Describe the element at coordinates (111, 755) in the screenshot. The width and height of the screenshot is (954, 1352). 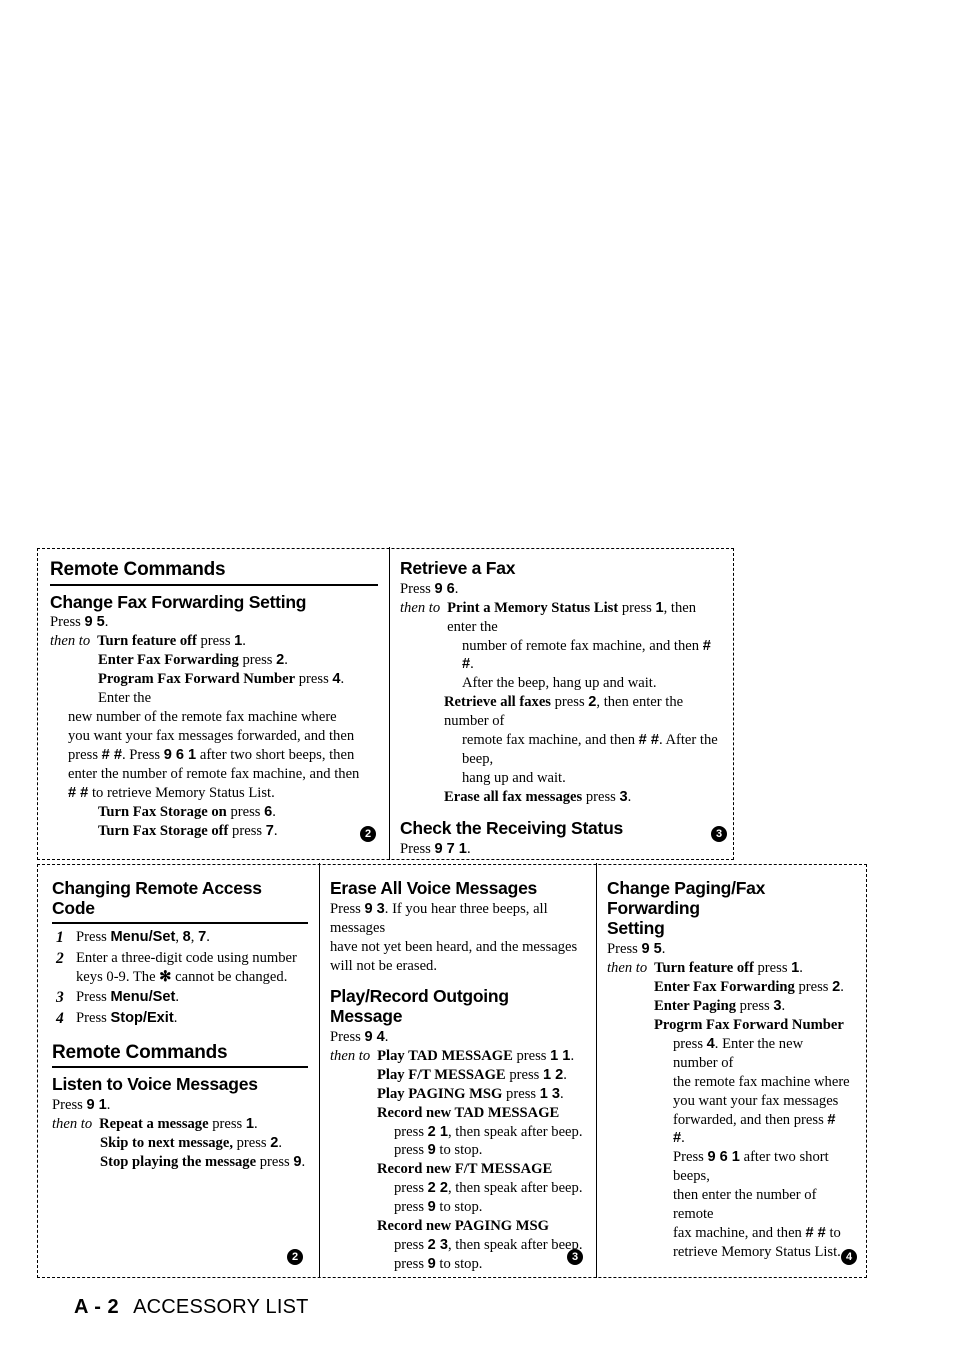
I see `frag-key-1: # #` at that location.